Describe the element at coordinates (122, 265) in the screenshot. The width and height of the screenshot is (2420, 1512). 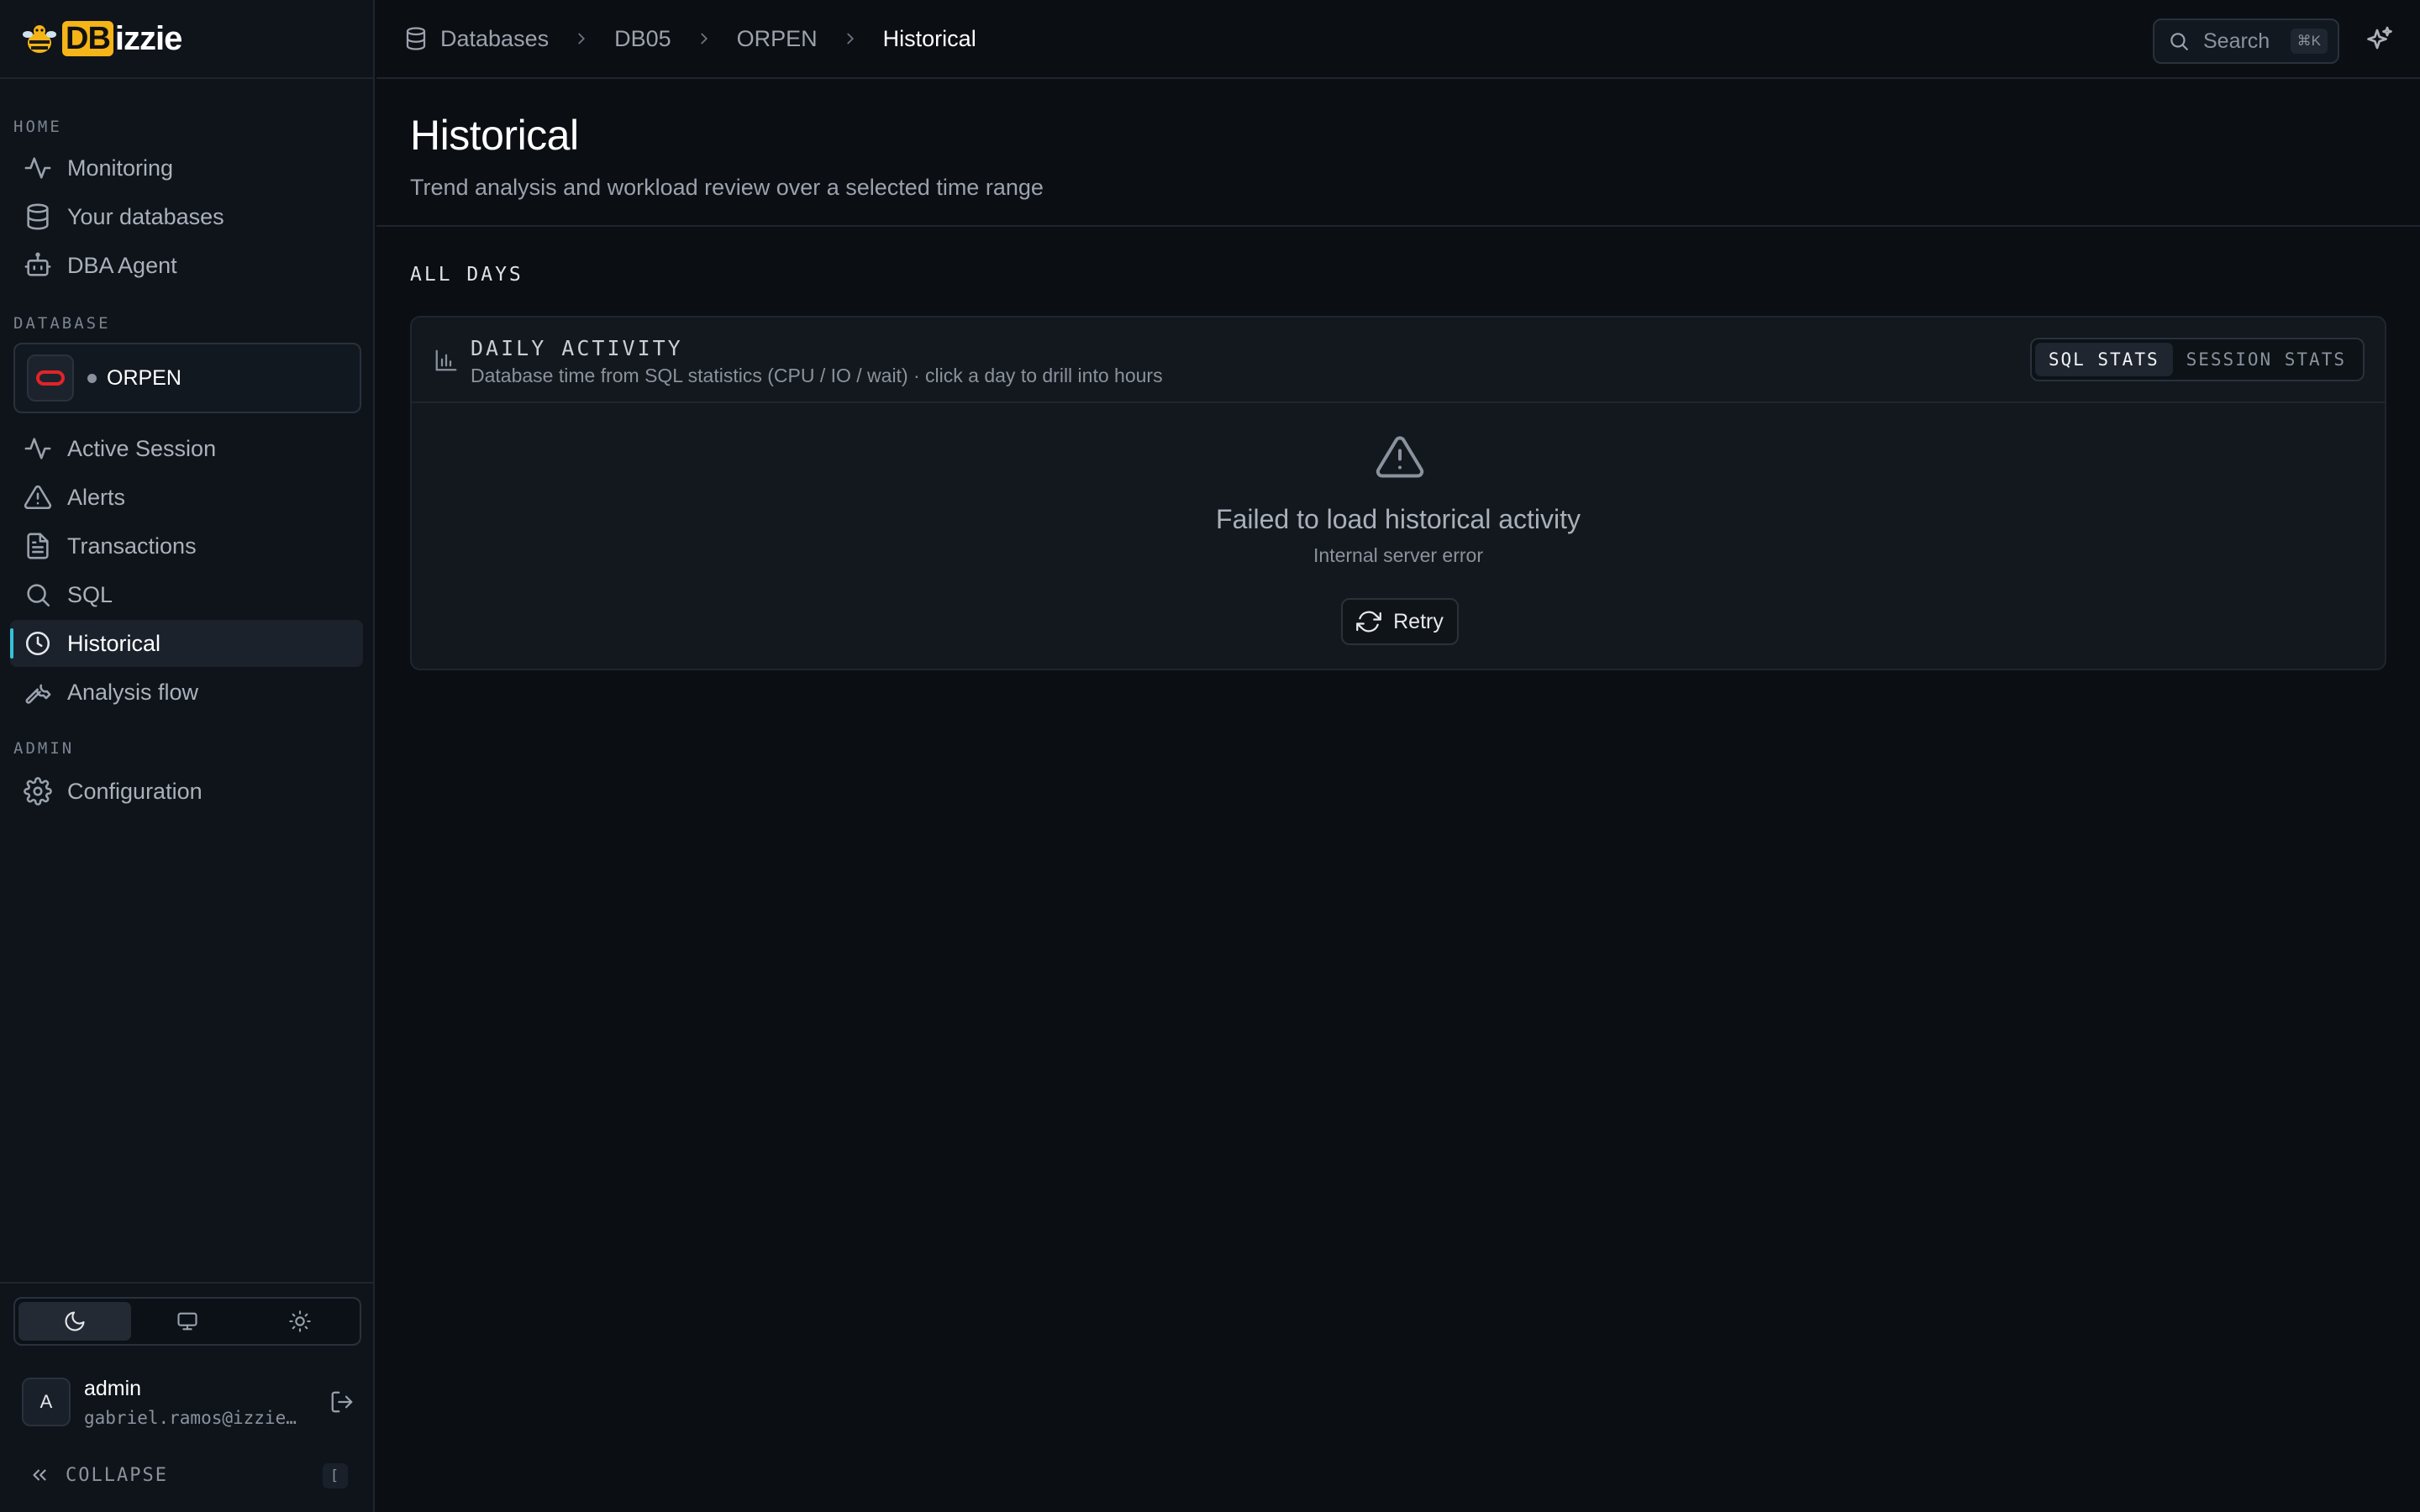
I see `sidebar-item-label: DBA Agent` at that location.